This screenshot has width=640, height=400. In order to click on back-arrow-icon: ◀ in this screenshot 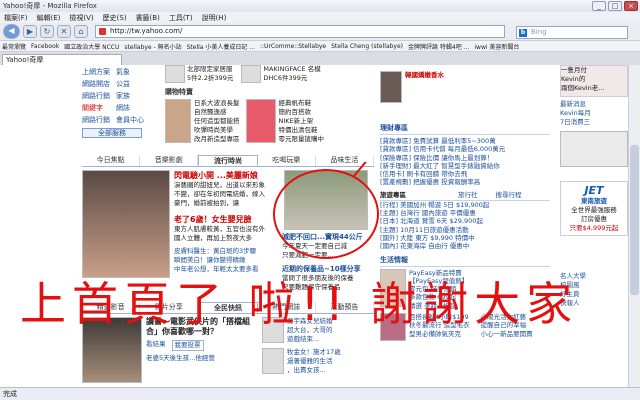, I will do `click(11, 31)`.